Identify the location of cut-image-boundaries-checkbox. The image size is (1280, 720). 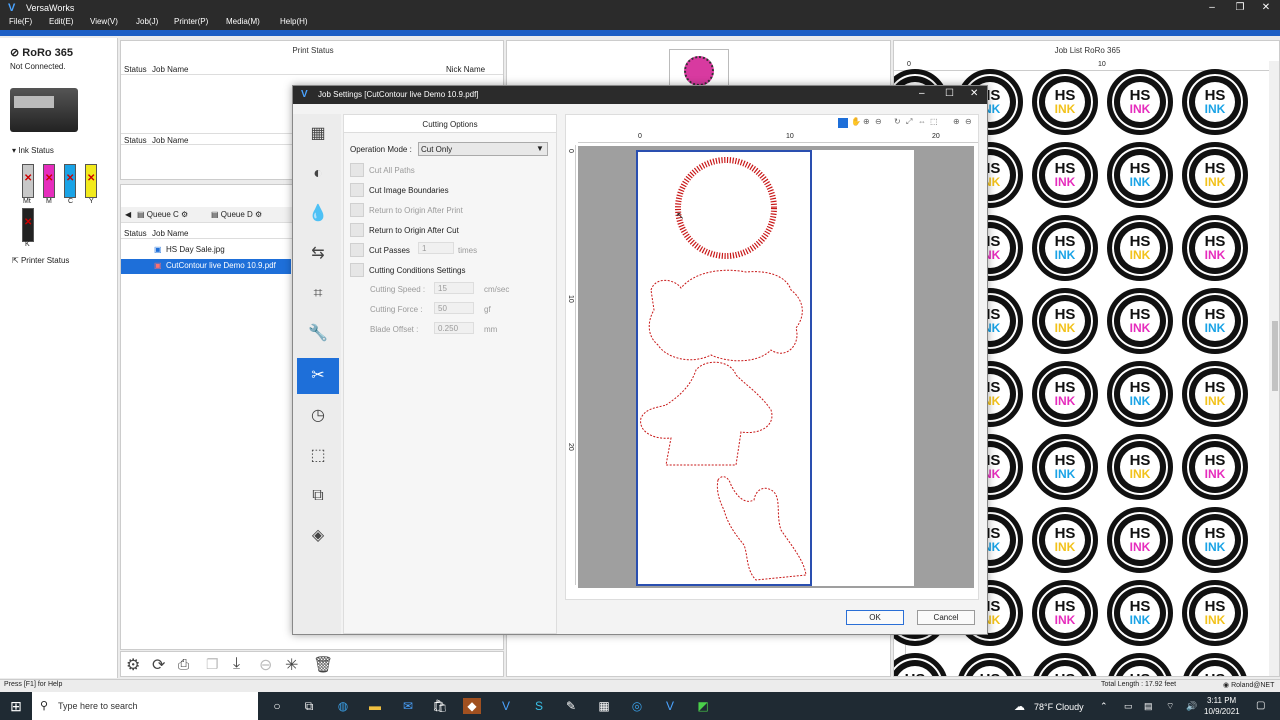
(357, 190).